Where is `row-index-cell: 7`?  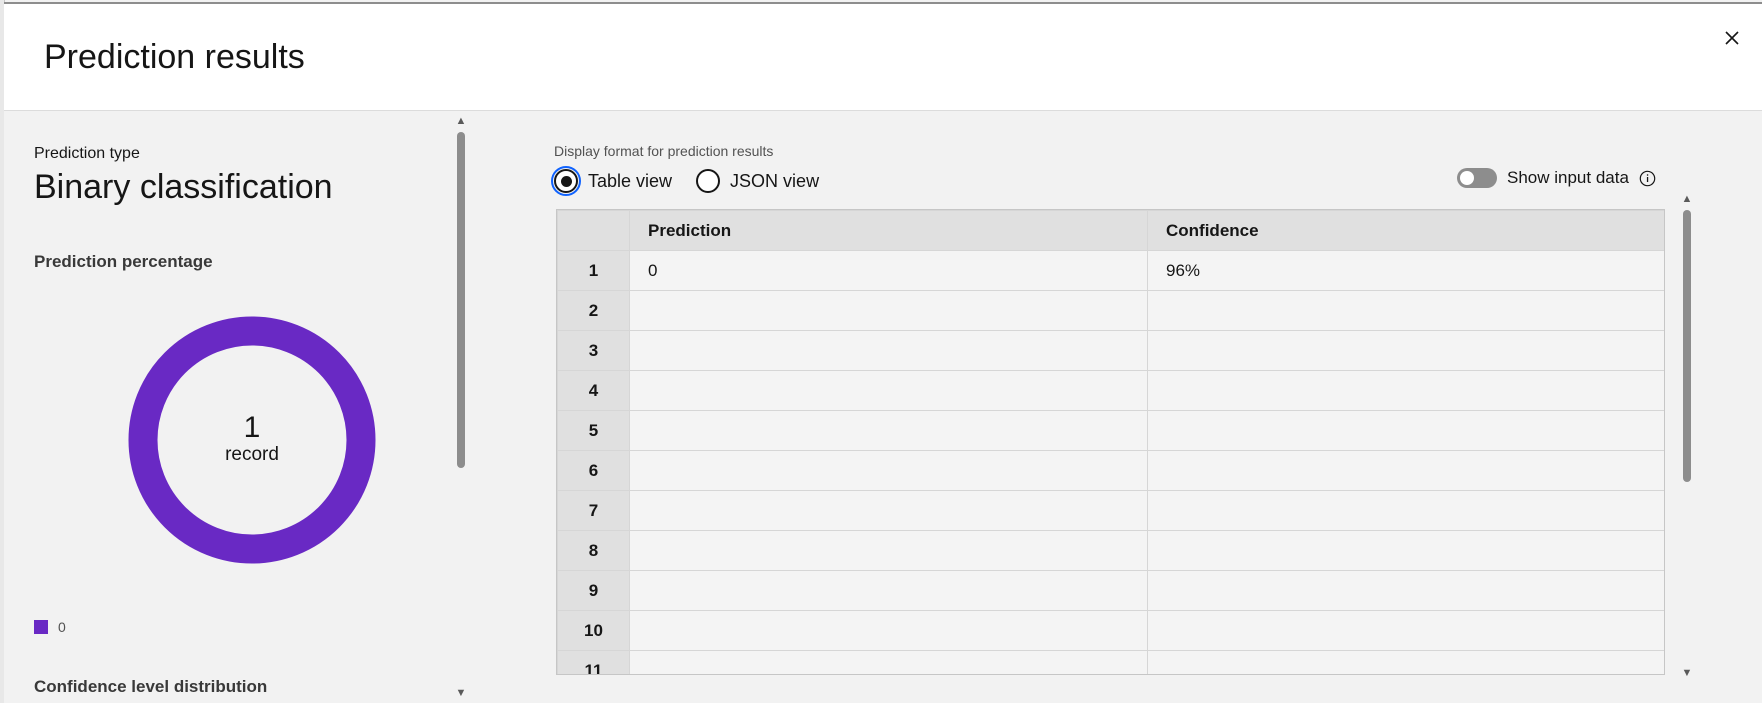 row-index-cell: 7 is located at coordinates (593, 510).